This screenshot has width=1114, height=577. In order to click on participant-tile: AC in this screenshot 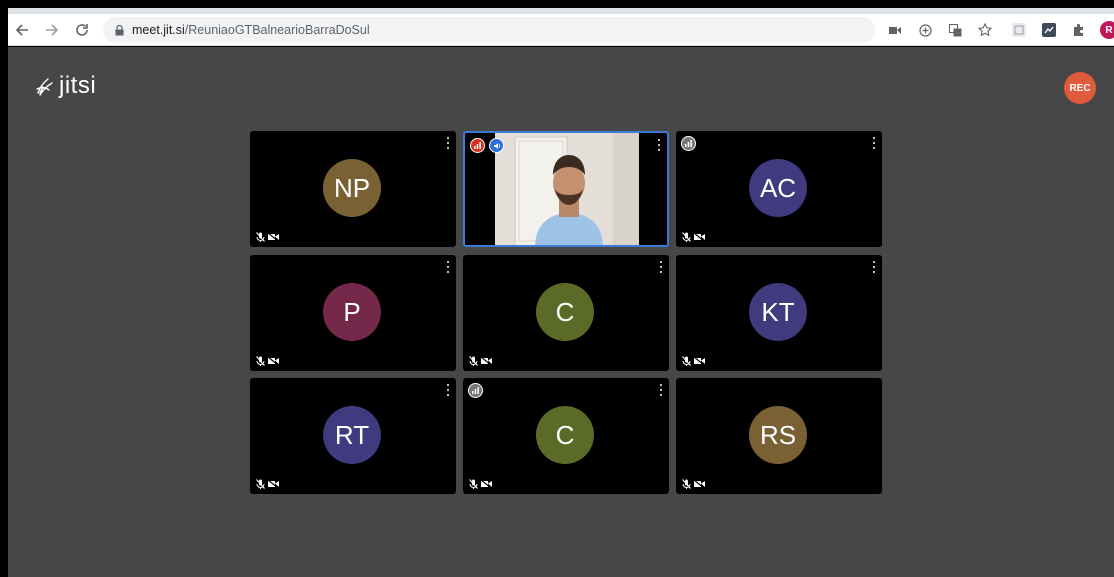, I will do `click(779, 189)`.